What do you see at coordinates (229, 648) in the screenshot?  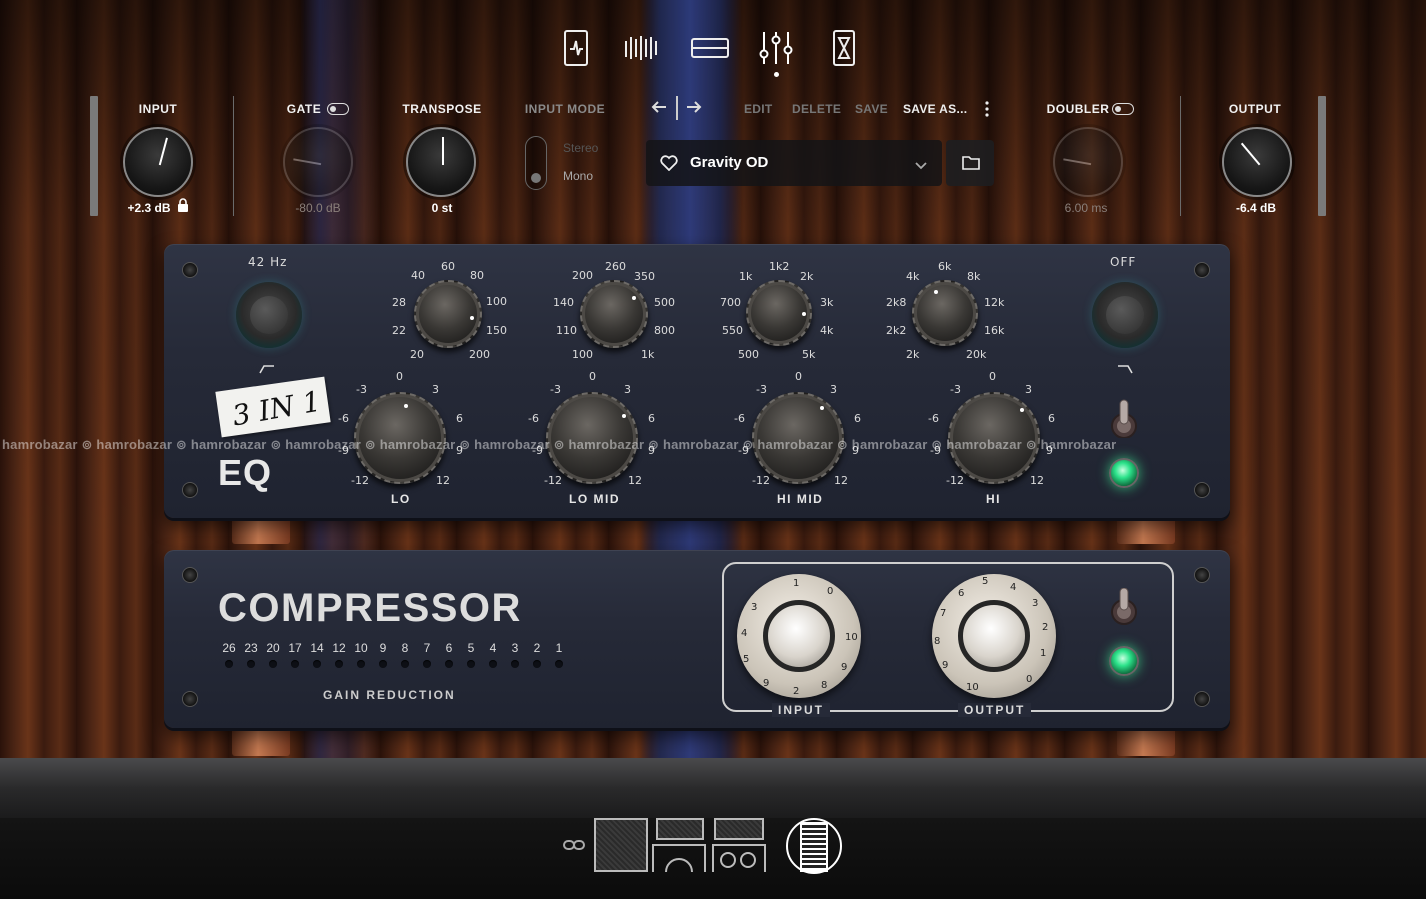 I see `gr-scale-value: 26` at bounding box center [229, 648].